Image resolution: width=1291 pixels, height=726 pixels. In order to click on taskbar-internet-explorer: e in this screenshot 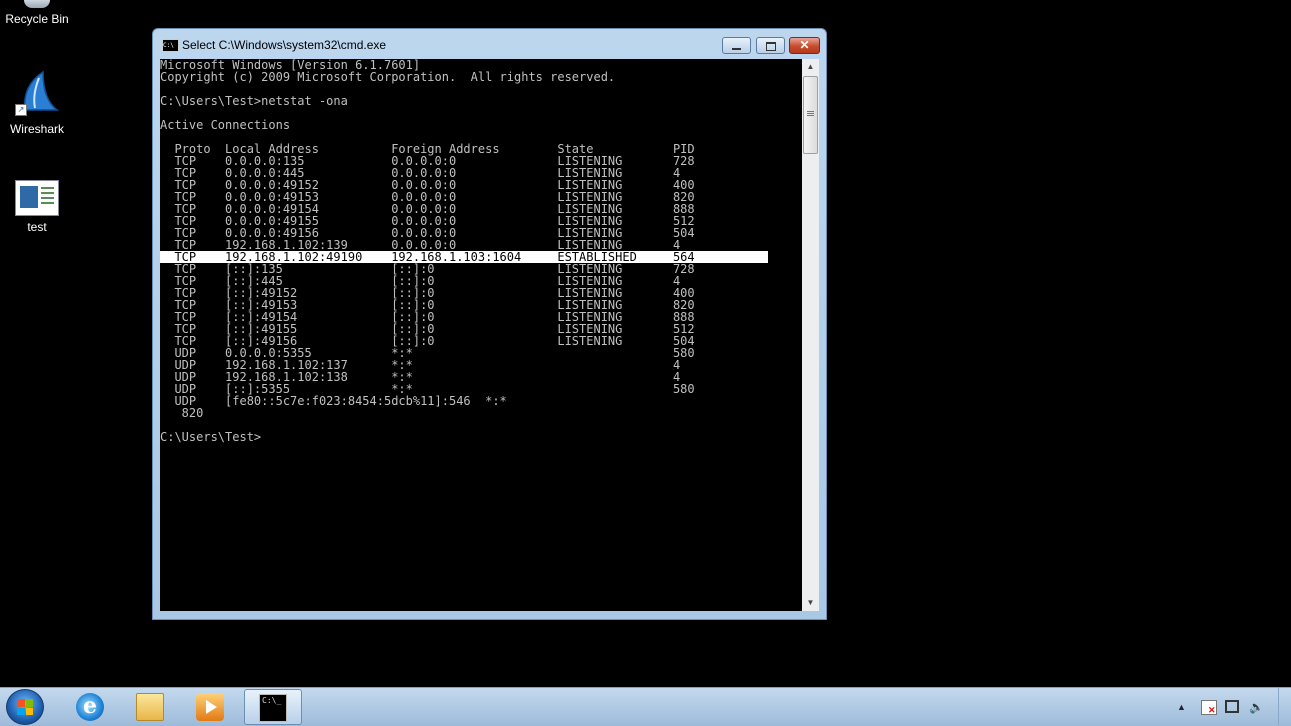, I will do `click(90, 707)`.